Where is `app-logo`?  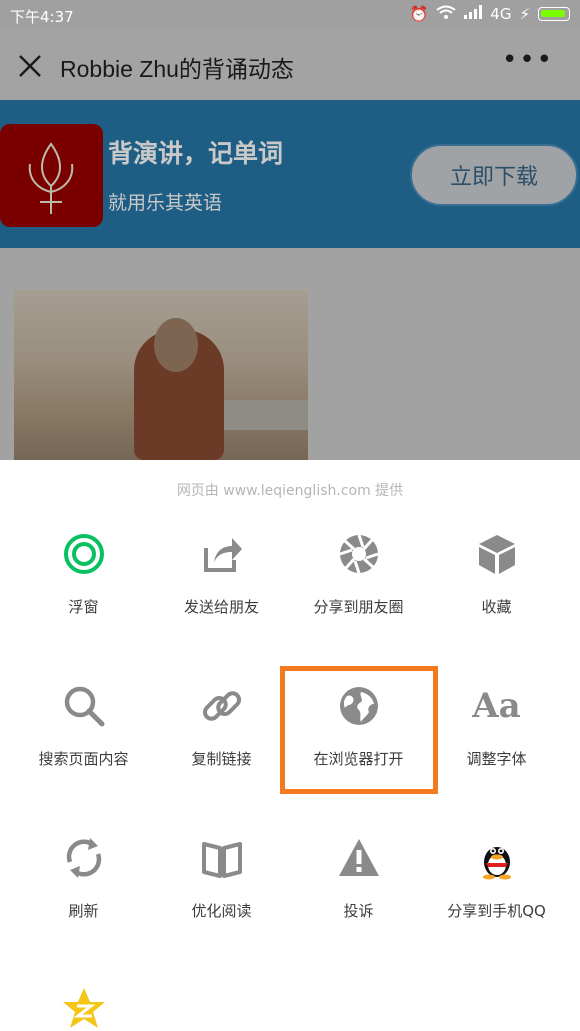 app-logo is located at coordinates (51, 175).